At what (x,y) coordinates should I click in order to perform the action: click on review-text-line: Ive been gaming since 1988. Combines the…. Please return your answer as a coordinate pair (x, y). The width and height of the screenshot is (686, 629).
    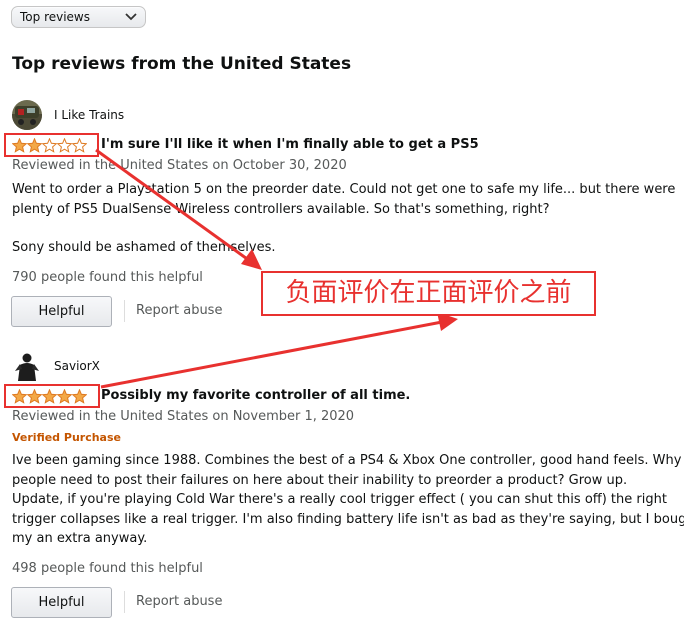
    Looking at the image, I should click on (348, 460).